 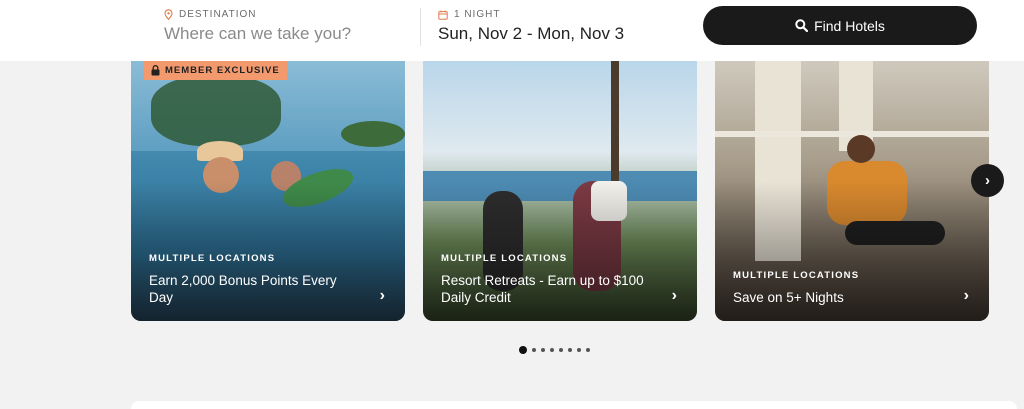 What do you see at coordinates (802, 25) in the screenshot?
I see `search-icon` at bounding box center [802, 25].